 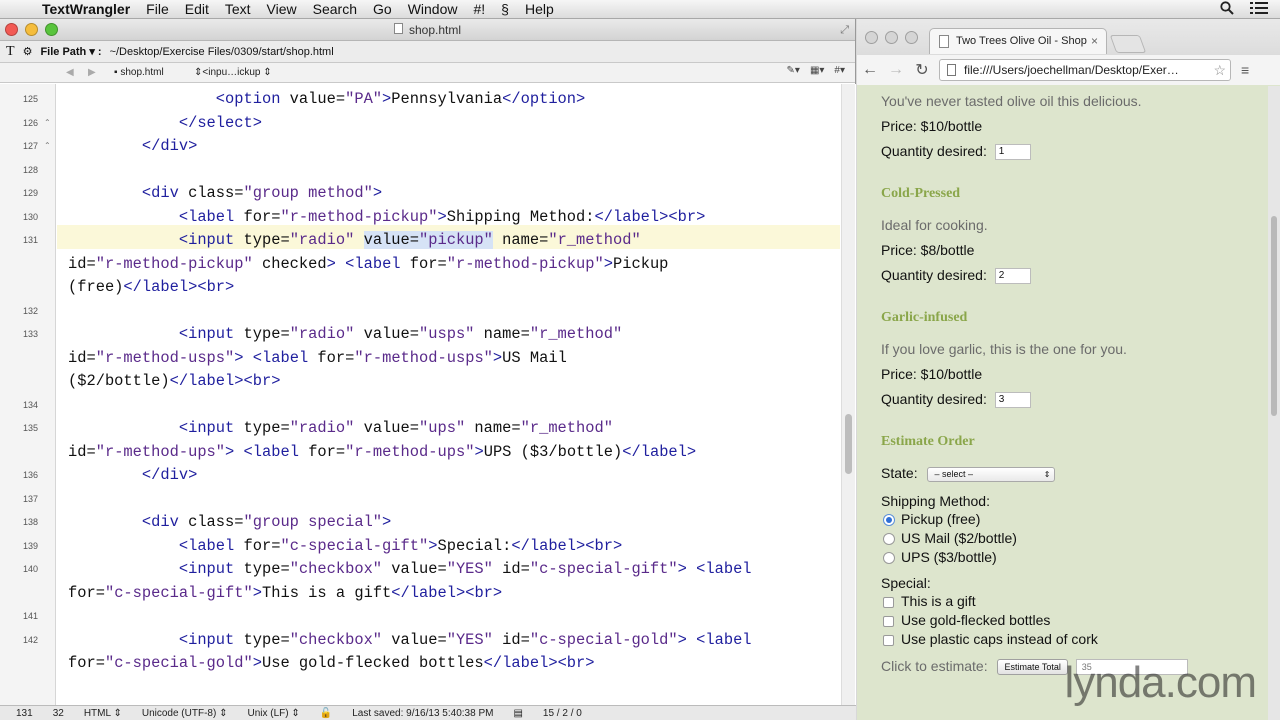 I want to click on code-line: </select>, so click(x=165, y=124).